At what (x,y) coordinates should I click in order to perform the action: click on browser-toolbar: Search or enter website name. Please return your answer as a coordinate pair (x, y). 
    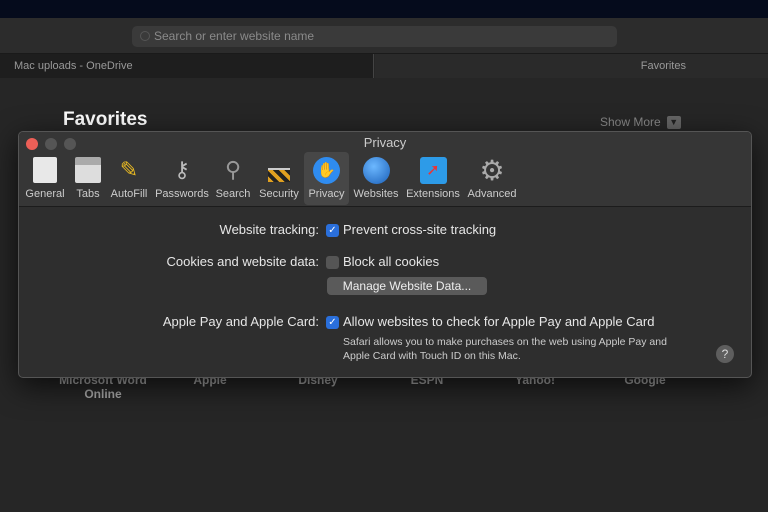
    Looking at the image, I should click on (384, 36).